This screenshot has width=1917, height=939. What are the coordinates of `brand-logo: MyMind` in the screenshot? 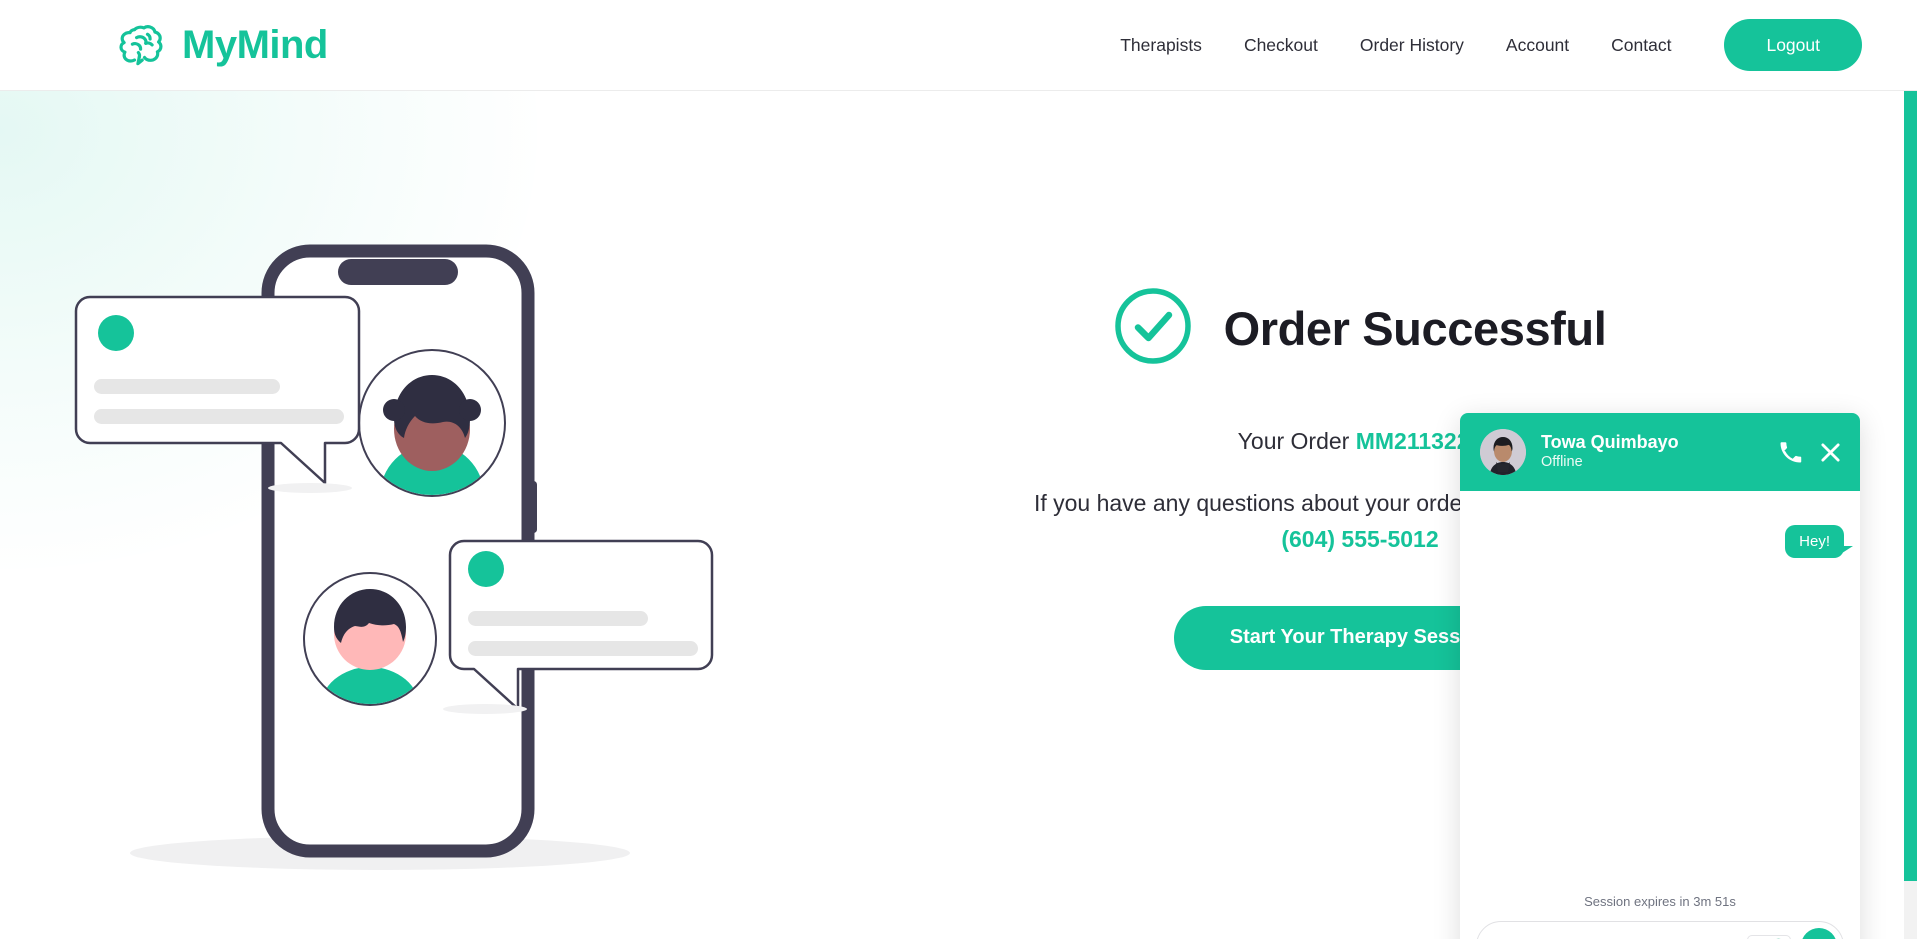 It's located at (221, 45).